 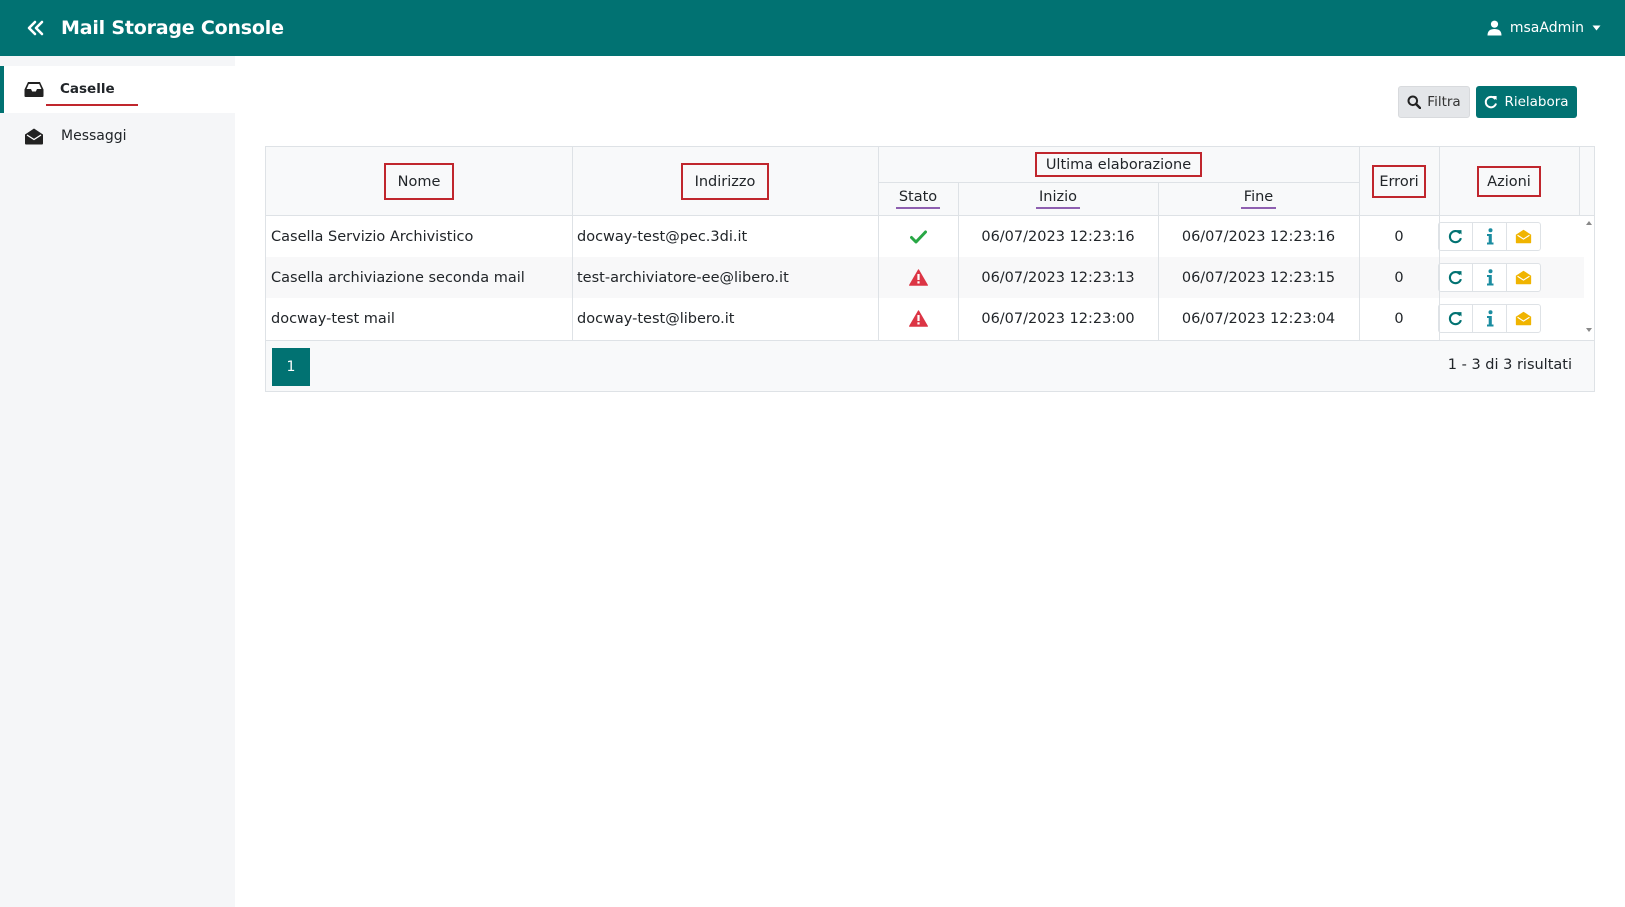 I want to click on rework-button: Rielabora, so click(x=1526, y=102).